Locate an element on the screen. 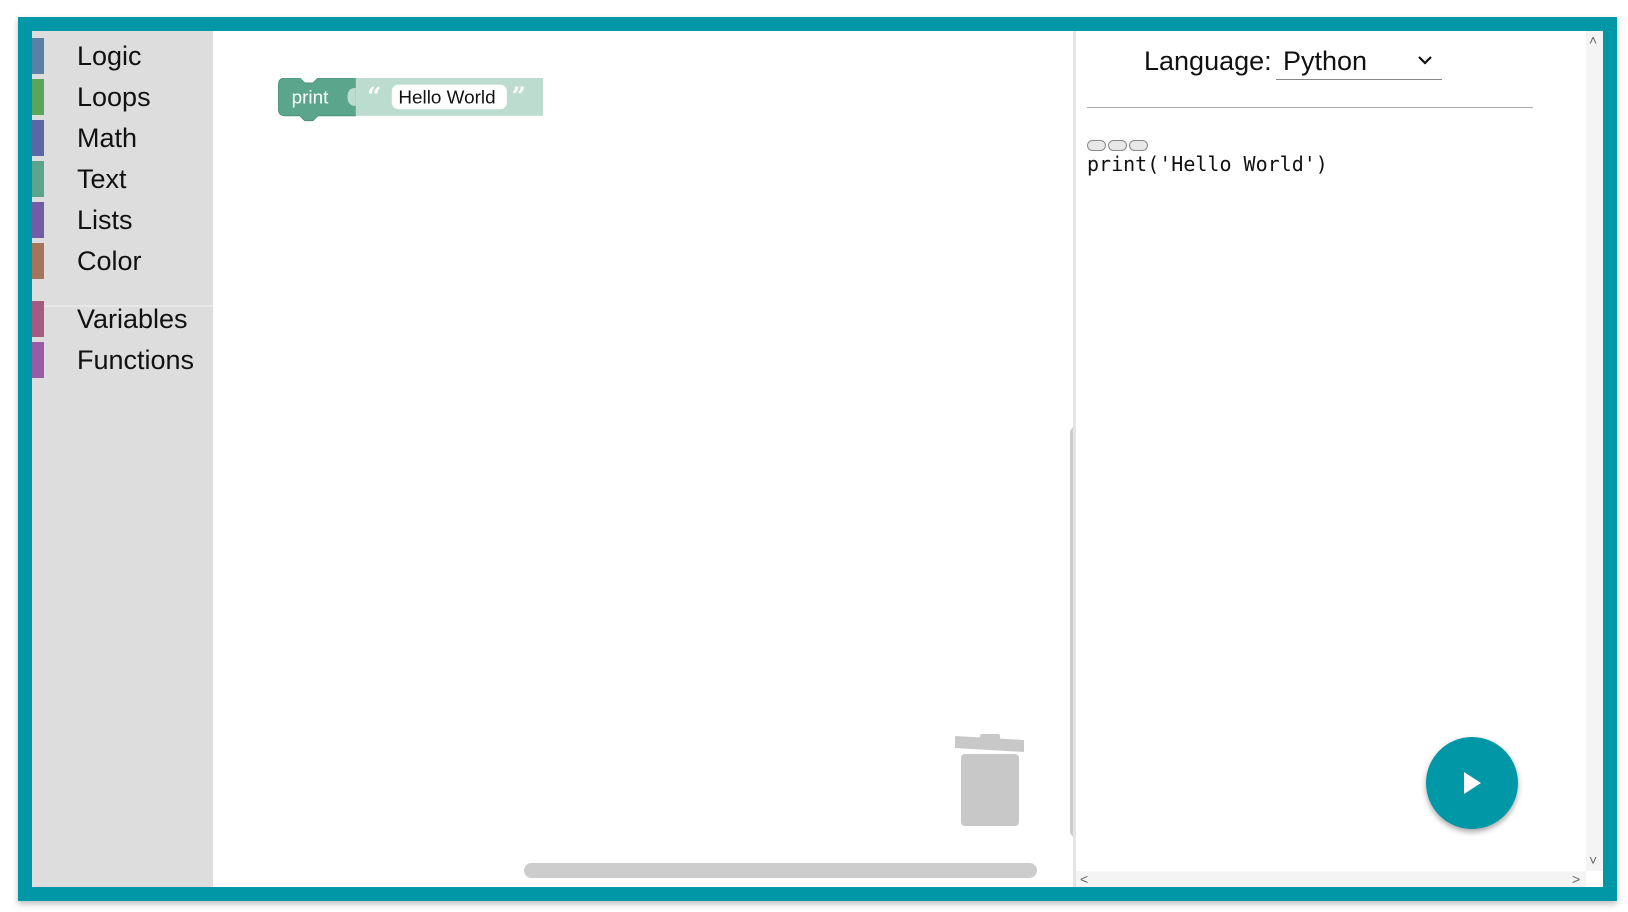 This screenshot has width=1628, height=912. print-keyword: print is located at coordinates (310, 97).